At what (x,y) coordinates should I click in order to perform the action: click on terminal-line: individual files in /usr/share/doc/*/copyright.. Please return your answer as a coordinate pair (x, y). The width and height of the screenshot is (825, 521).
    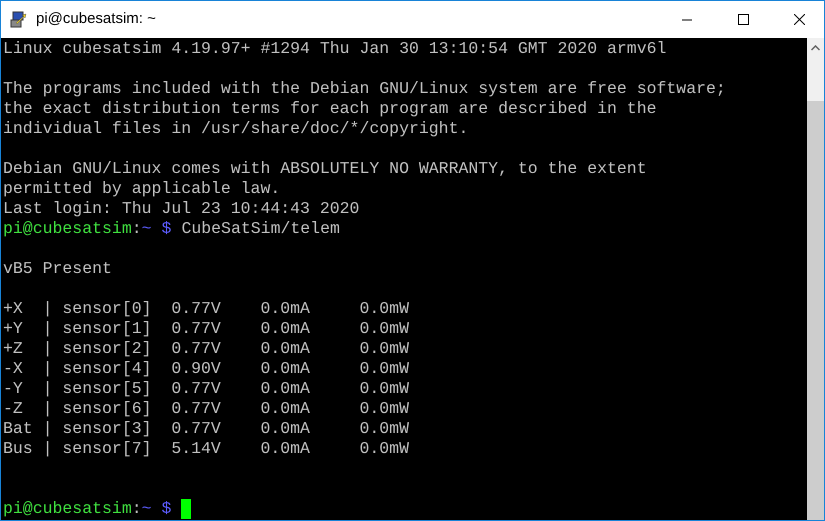
    Looking at the image, I should click on (235, 129).